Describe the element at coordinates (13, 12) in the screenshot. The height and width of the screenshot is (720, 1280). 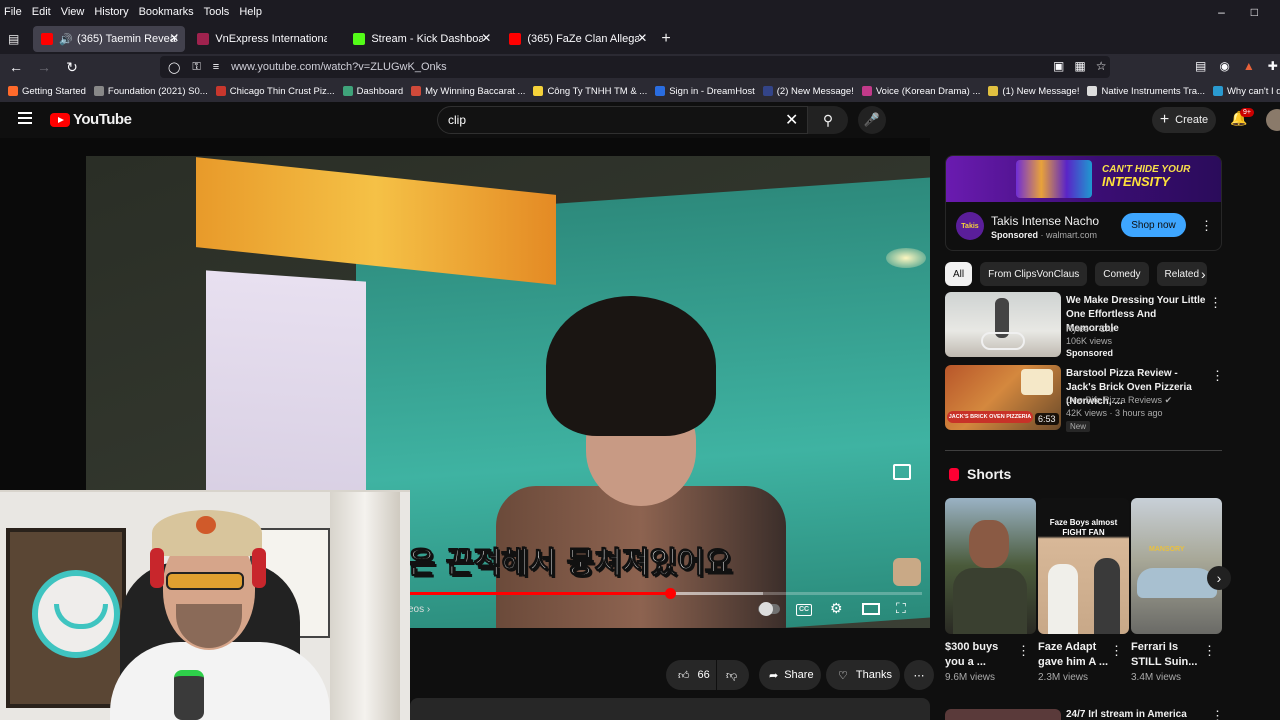
I see `menu-file: File` at that location.